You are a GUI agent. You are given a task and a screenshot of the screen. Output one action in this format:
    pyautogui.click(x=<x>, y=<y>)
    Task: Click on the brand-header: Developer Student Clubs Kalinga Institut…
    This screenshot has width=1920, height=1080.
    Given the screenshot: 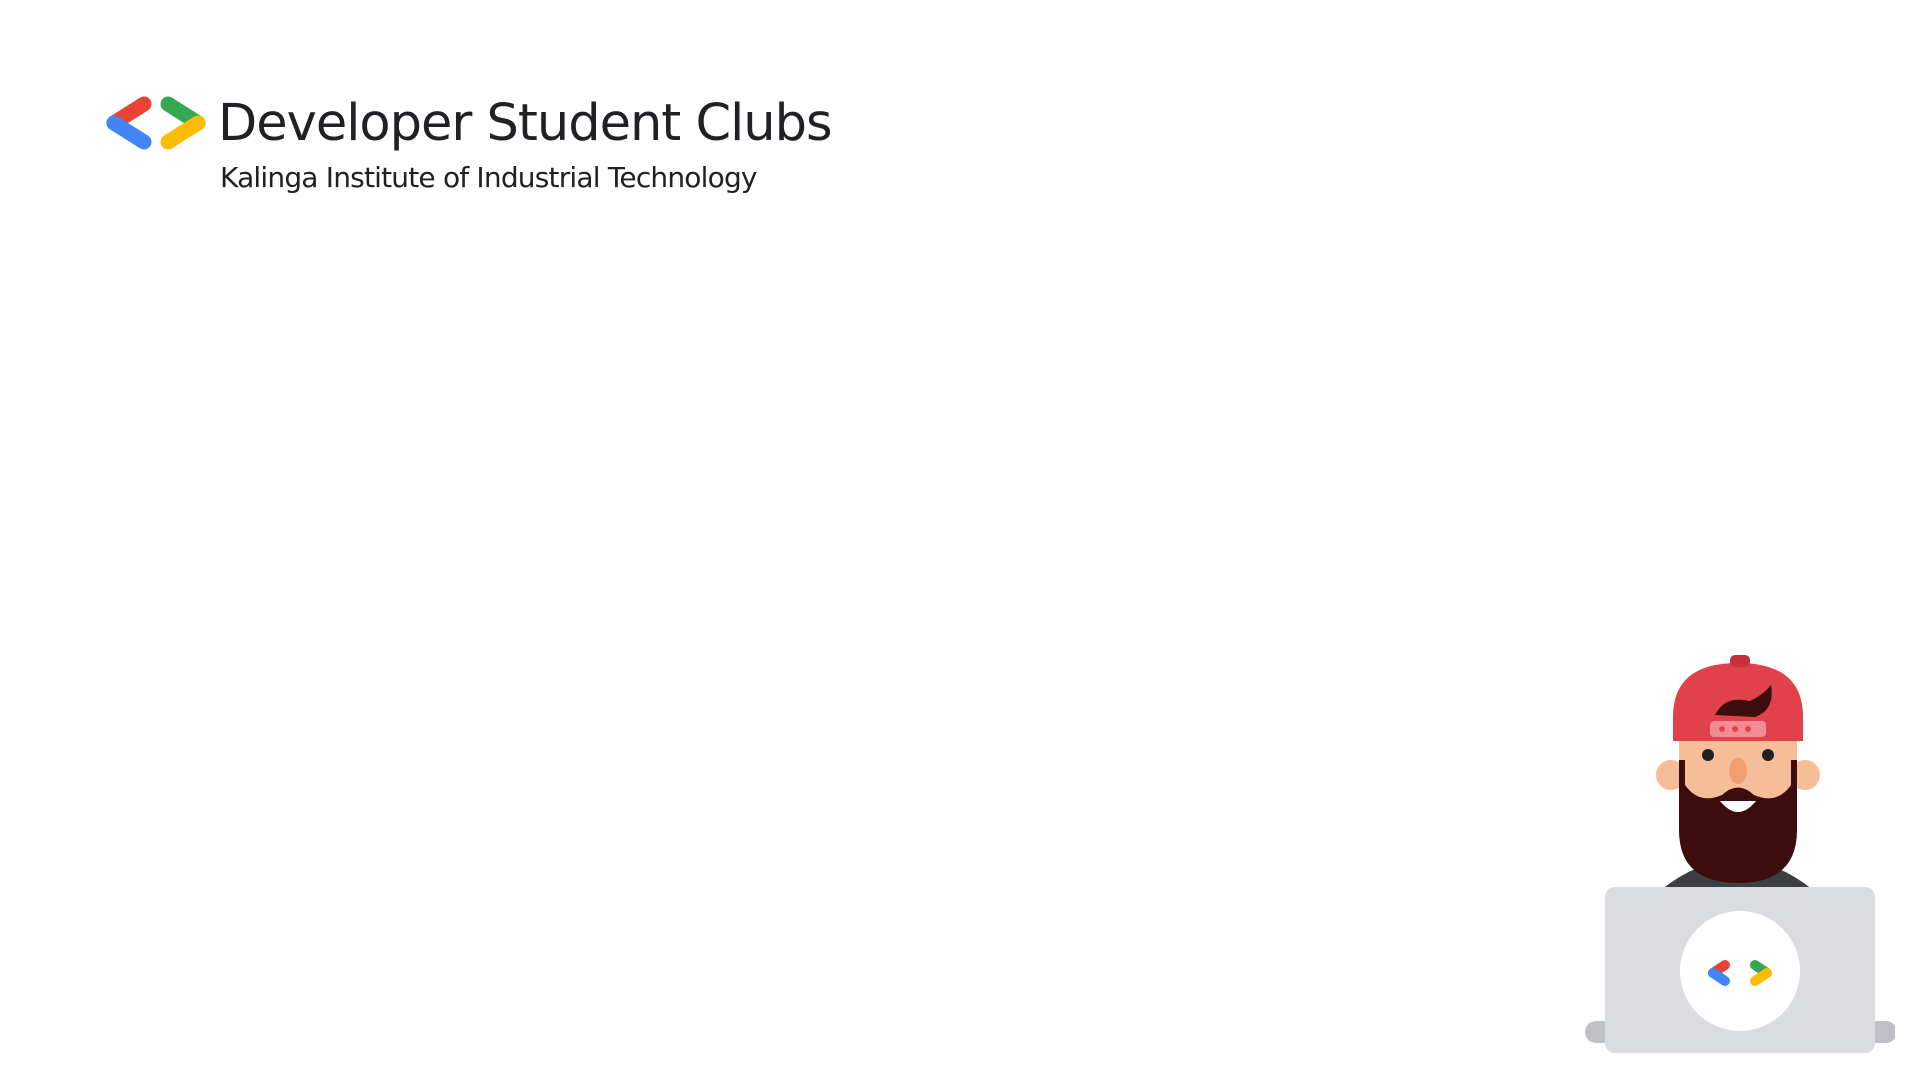 What is the action you would take?
    pyautogui.click(x=482, y=148)
    